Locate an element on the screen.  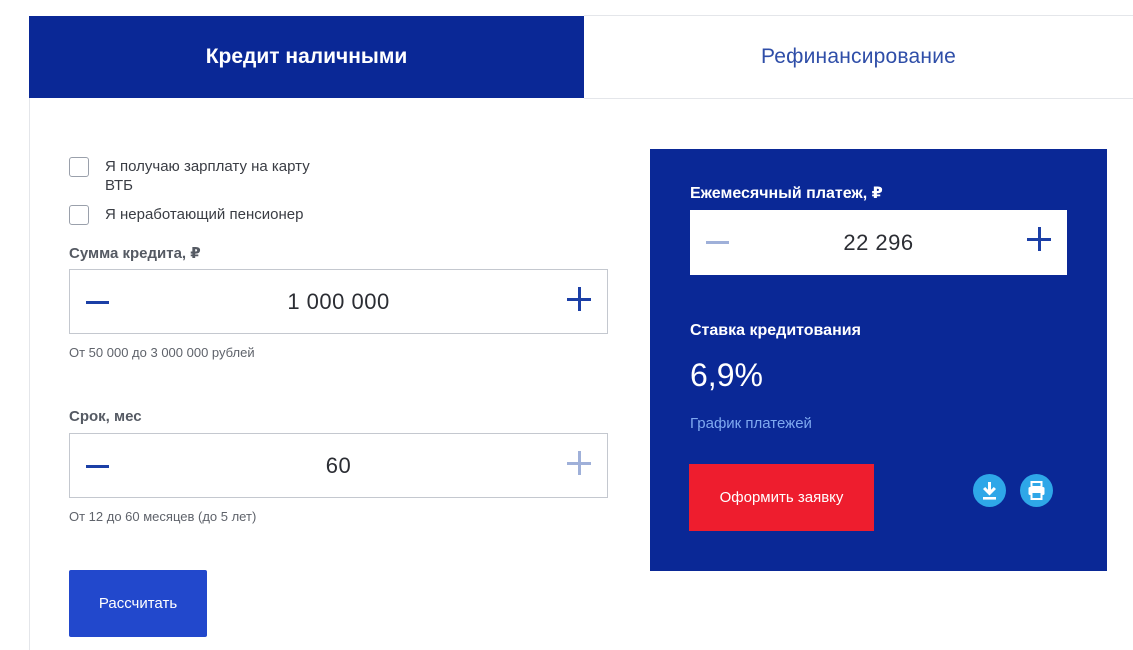
loan-term-hint: От 12 до 60 месяцев (до 5 лет) is located at coordinates (163, 516).